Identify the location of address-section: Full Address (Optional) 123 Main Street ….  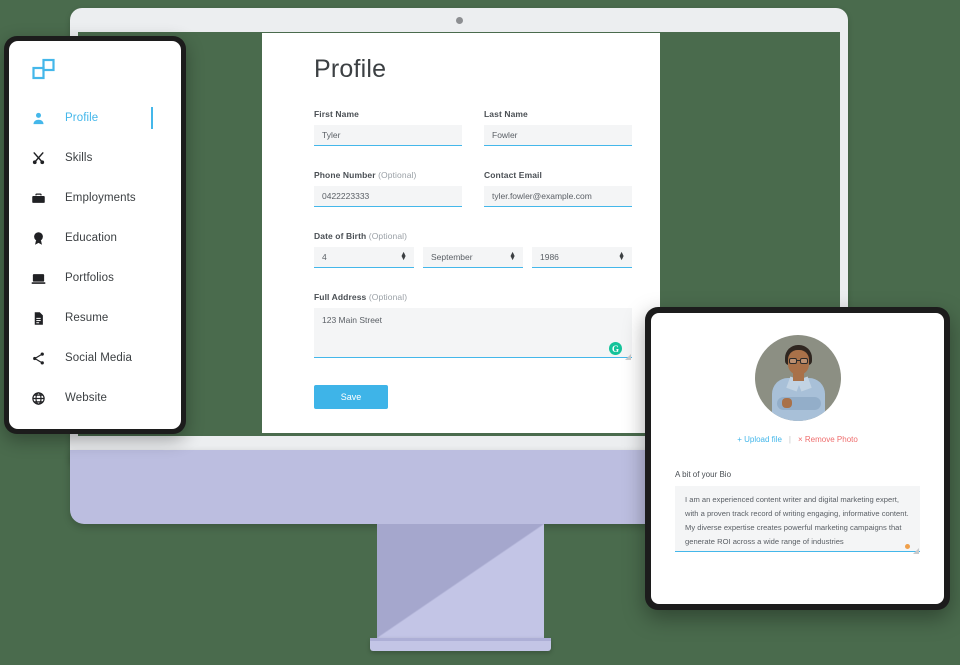
(473, 327).